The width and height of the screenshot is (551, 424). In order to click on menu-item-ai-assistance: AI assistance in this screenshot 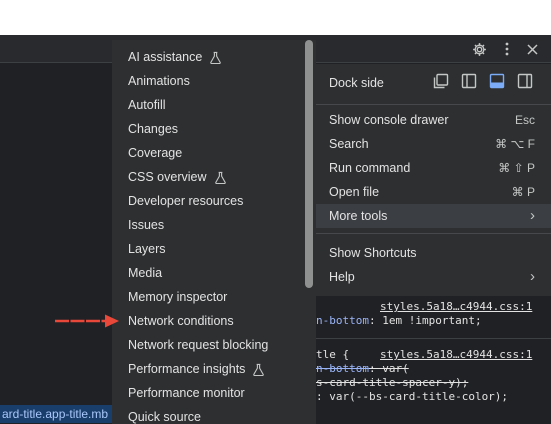, I will do `click(175, 57)`.